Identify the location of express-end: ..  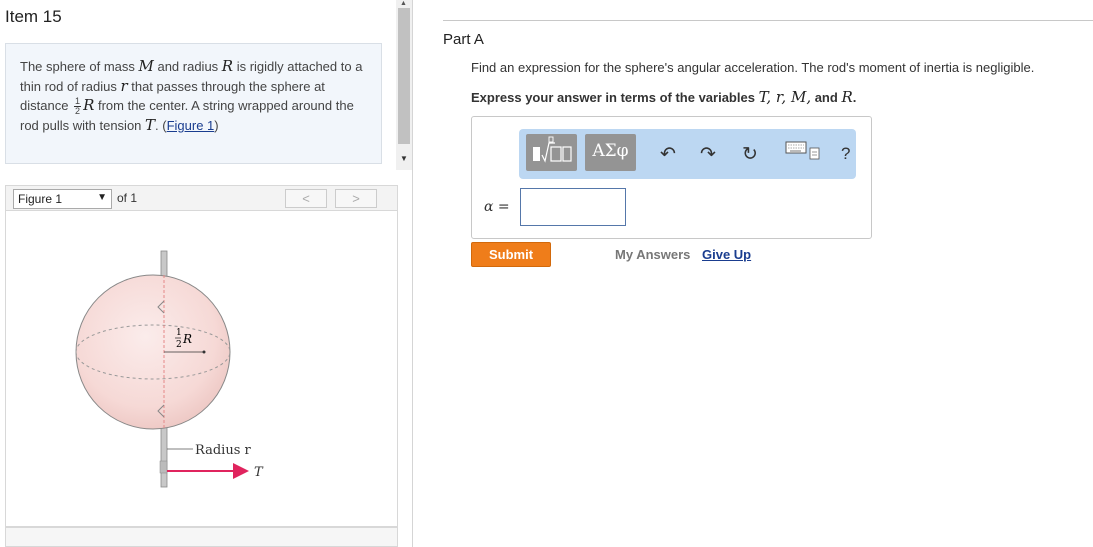
(854, 97).